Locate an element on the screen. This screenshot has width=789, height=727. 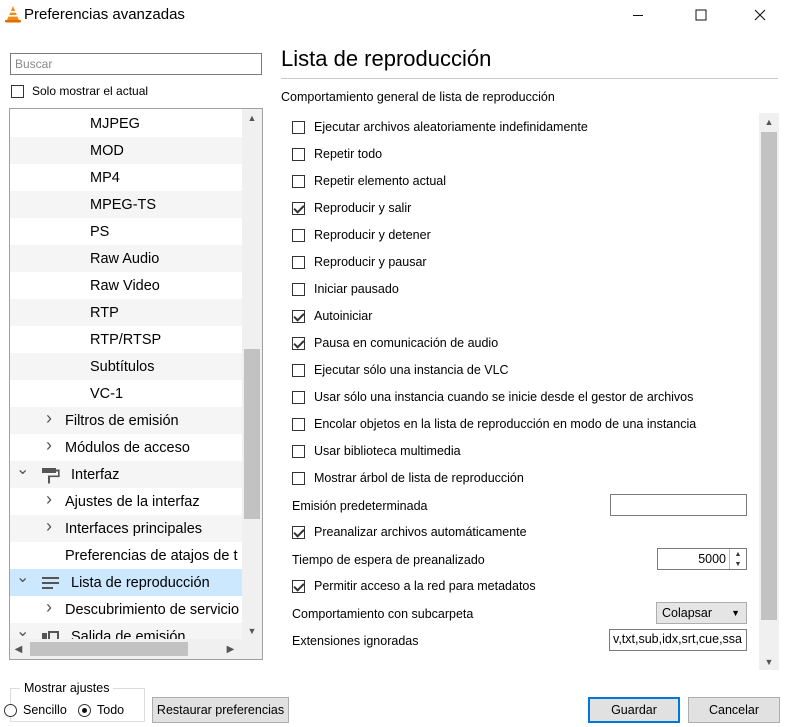
default-stream-input is located at coordinates (678, 505).